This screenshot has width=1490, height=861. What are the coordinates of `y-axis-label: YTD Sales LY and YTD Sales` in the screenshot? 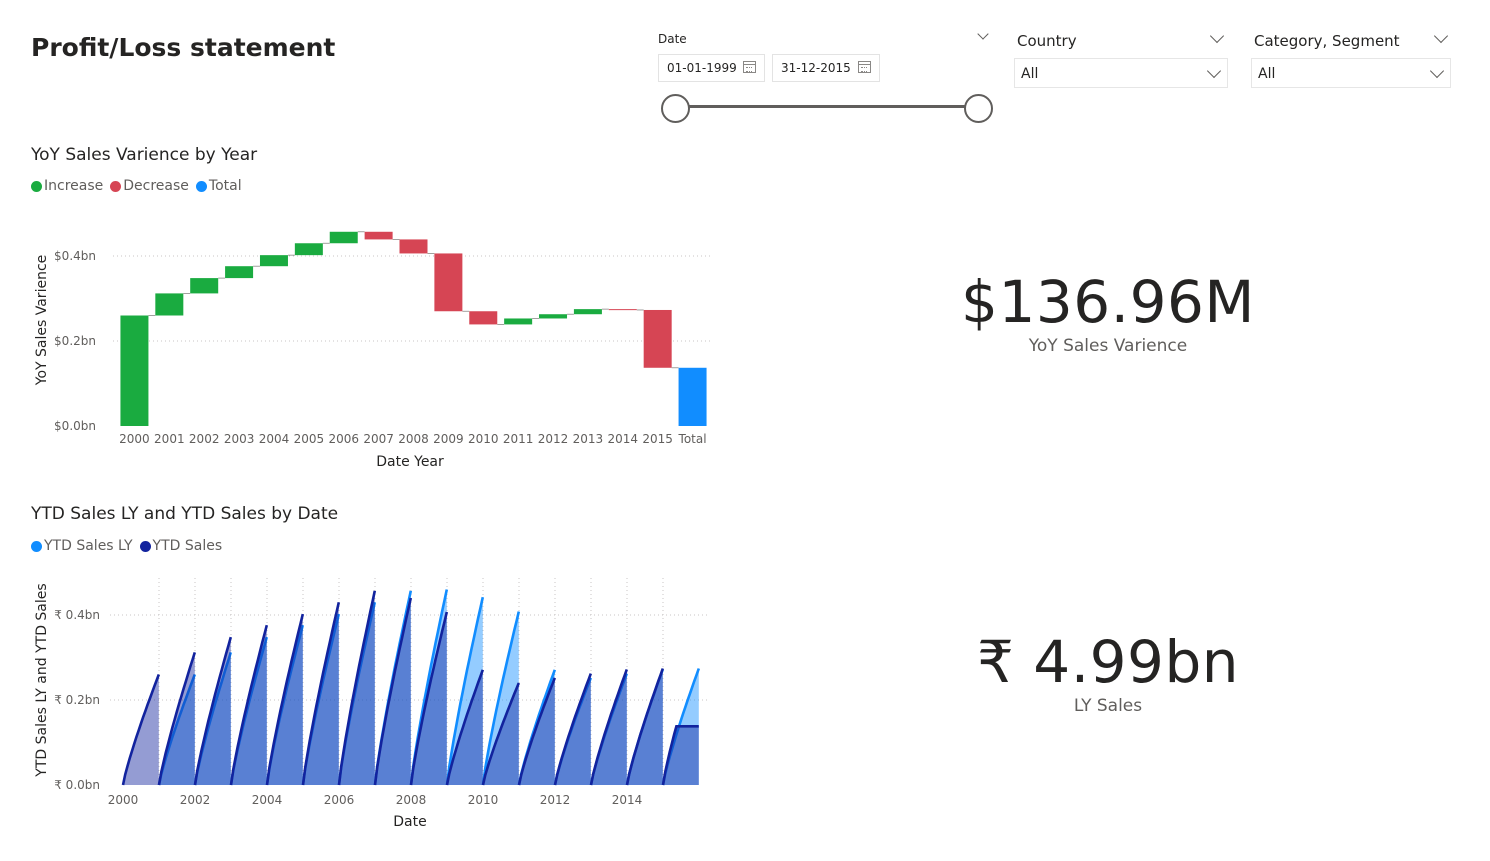 It's located at (42, 680).